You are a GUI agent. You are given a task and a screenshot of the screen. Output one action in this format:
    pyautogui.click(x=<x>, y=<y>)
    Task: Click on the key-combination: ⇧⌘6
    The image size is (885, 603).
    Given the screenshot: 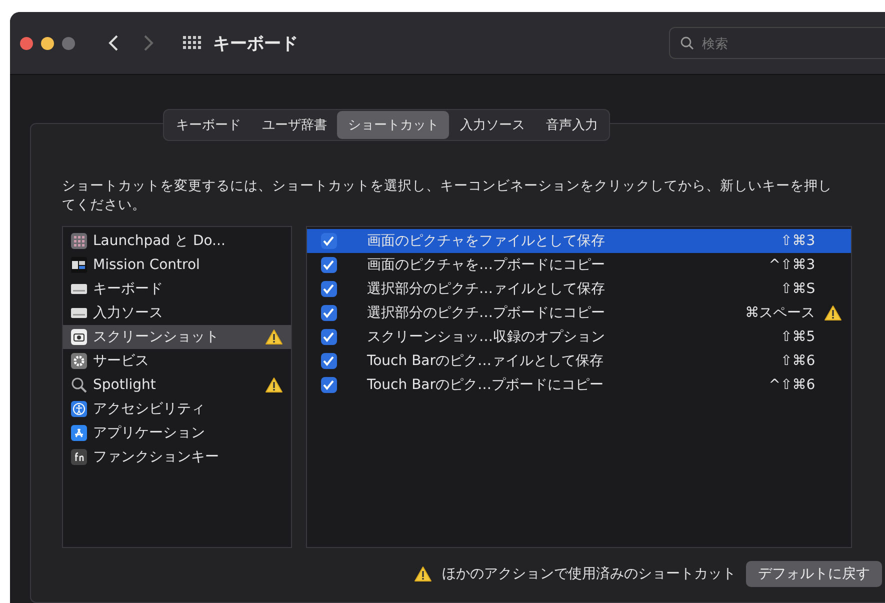 What is the action you would take?
    pyautogui.click(x=798, y=361)
    